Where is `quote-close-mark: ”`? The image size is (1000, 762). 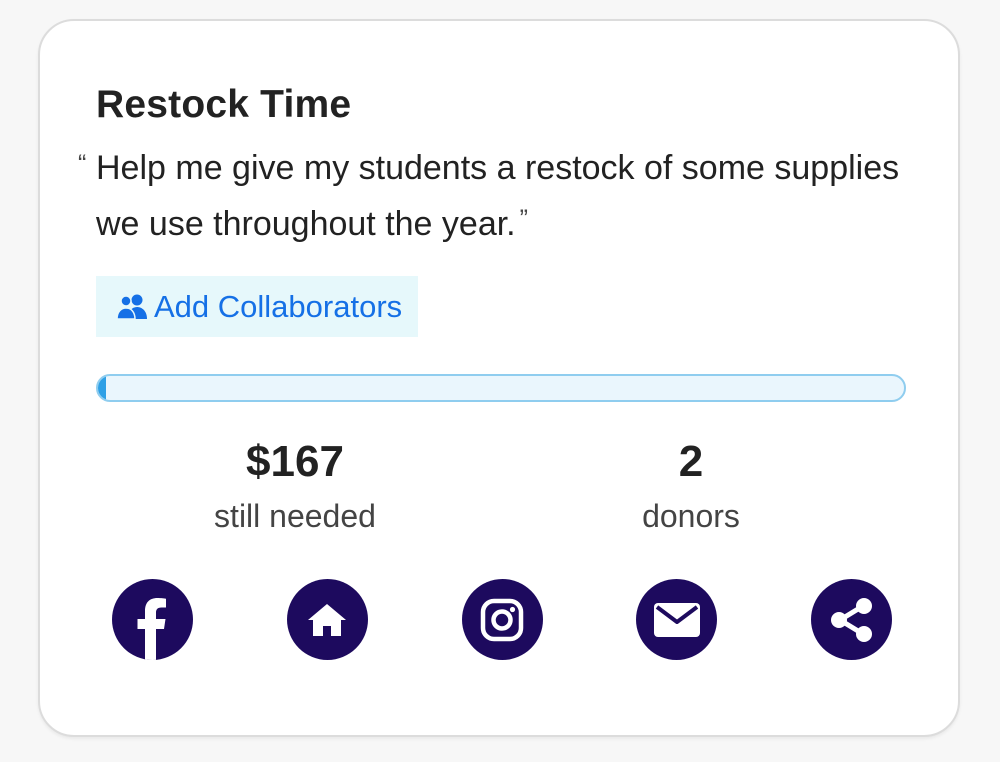
quote-close-mark: ” is located at coordinates (523, 219).